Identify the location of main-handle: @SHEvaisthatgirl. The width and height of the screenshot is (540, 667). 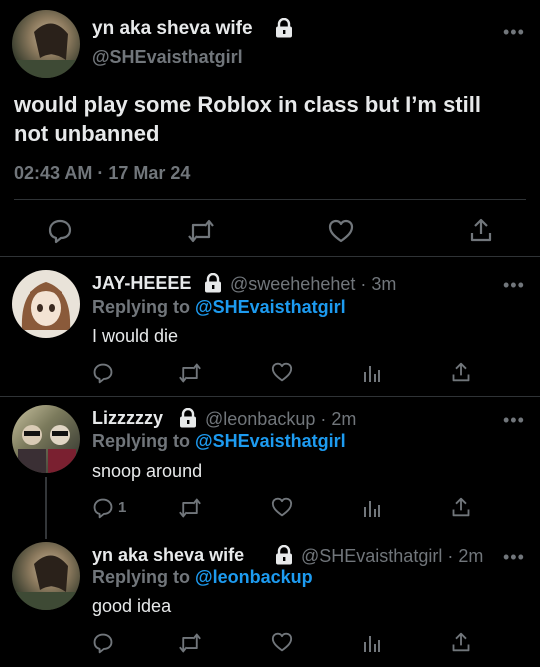
(167, 57).